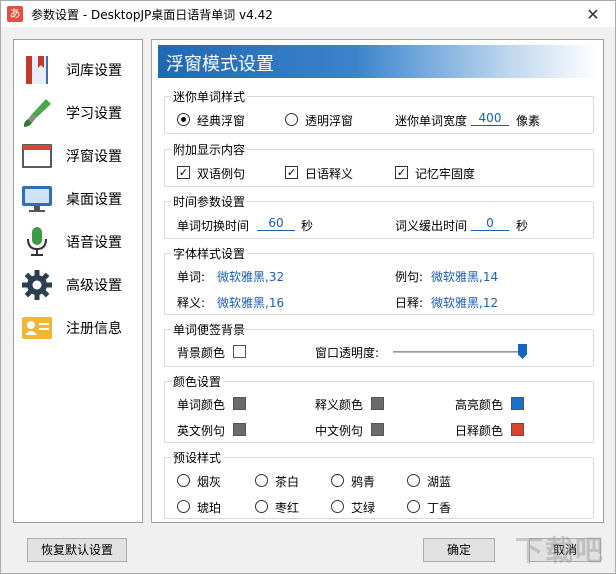 The image size is (616, 574). I want to click on preset-label: 琥珀, so click(209, 508).